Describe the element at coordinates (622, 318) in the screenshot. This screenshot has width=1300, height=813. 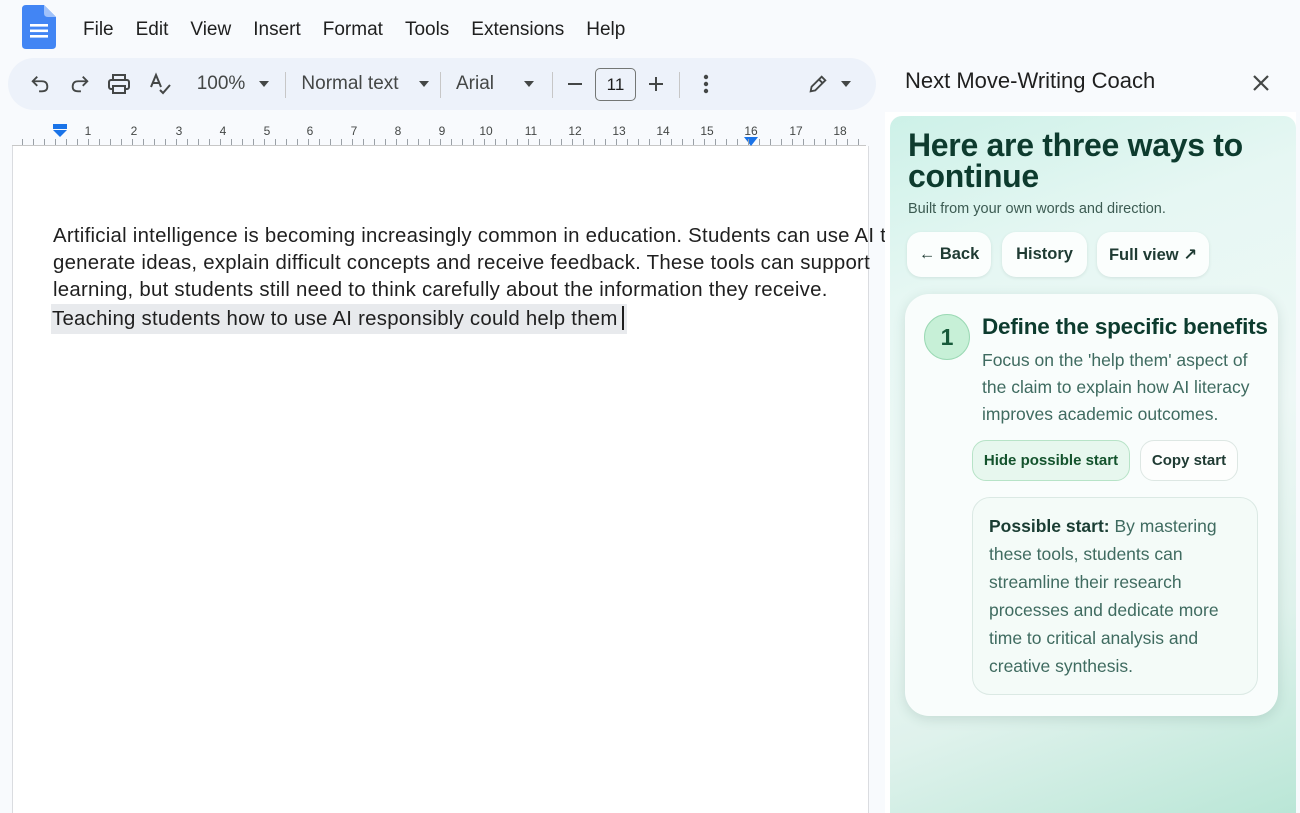
I see `text-cursor` at that location.